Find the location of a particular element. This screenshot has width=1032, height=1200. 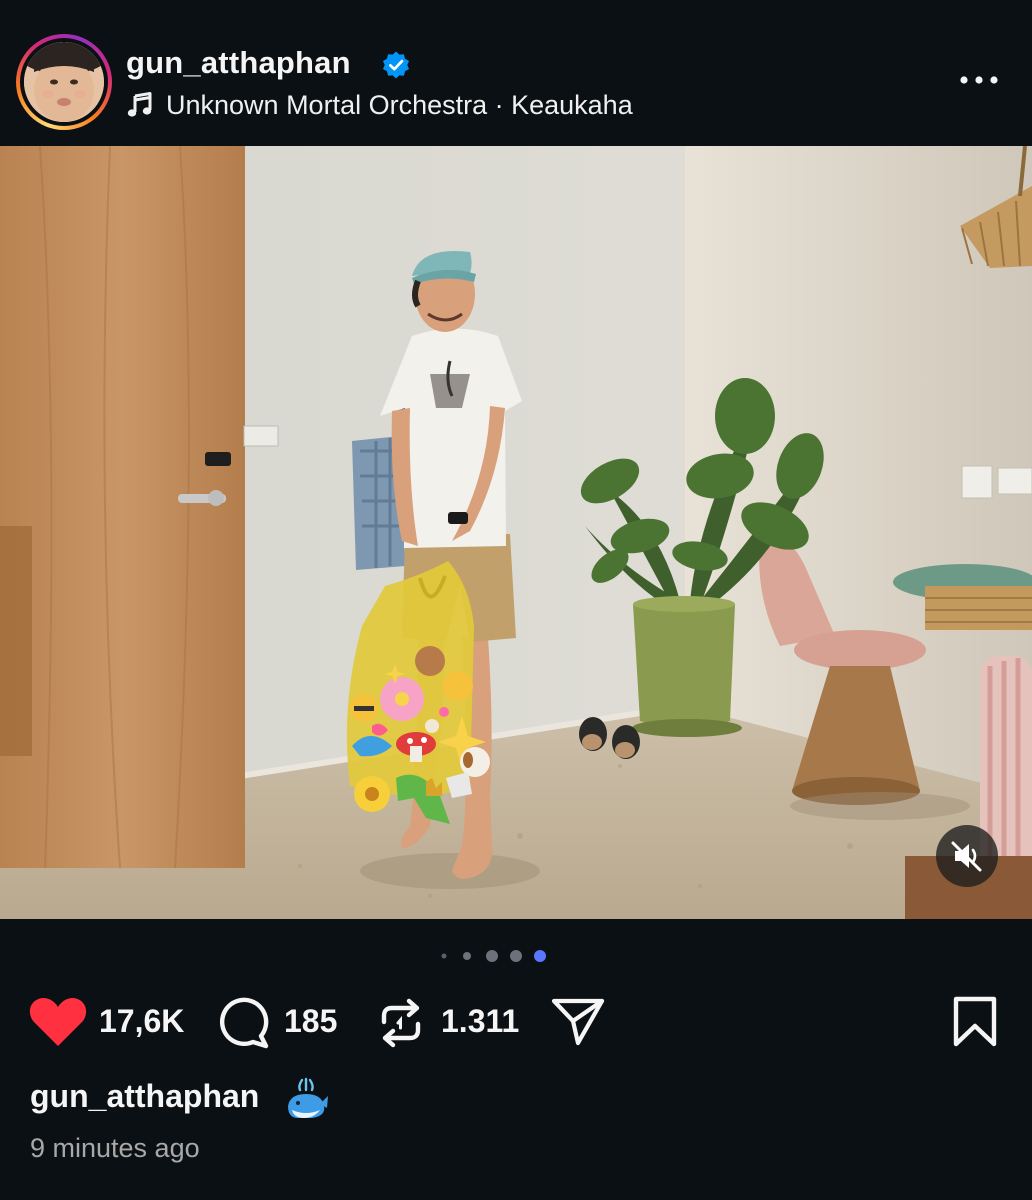

comment-icon is located at coordinates (243, 1023).